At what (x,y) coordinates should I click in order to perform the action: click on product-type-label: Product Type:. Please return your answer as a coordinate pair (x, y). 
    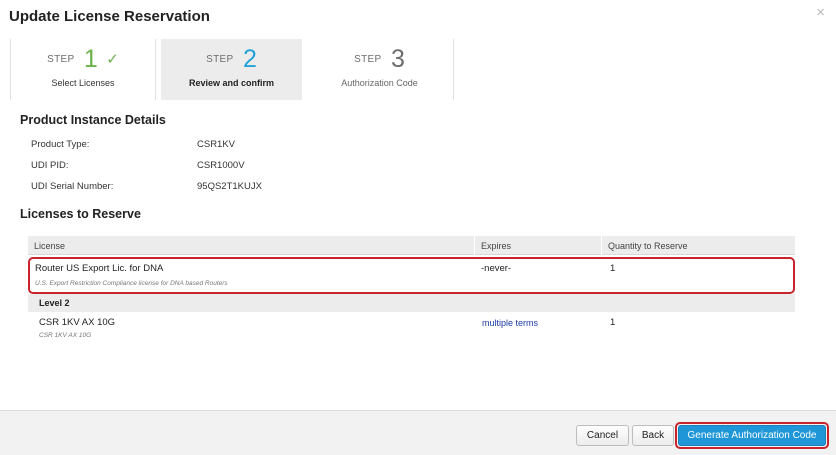
    Looking at the image, I should click on (60, 144).